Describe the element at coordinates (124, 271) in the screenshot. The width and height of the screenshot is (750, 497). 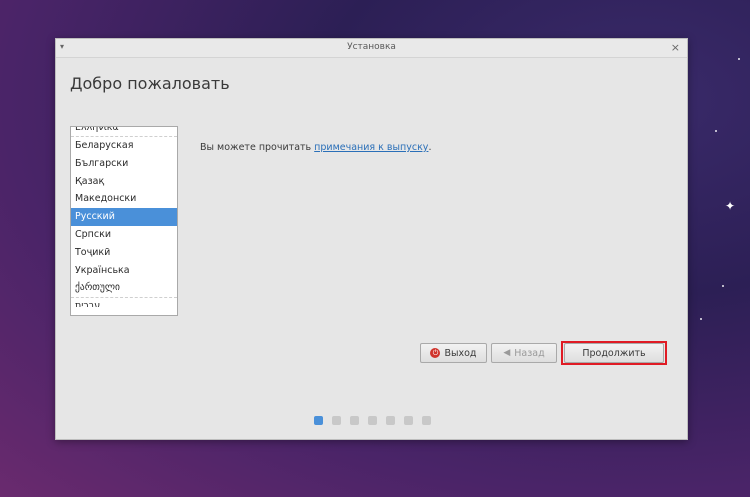
I see `list-item: Українська` at that location.